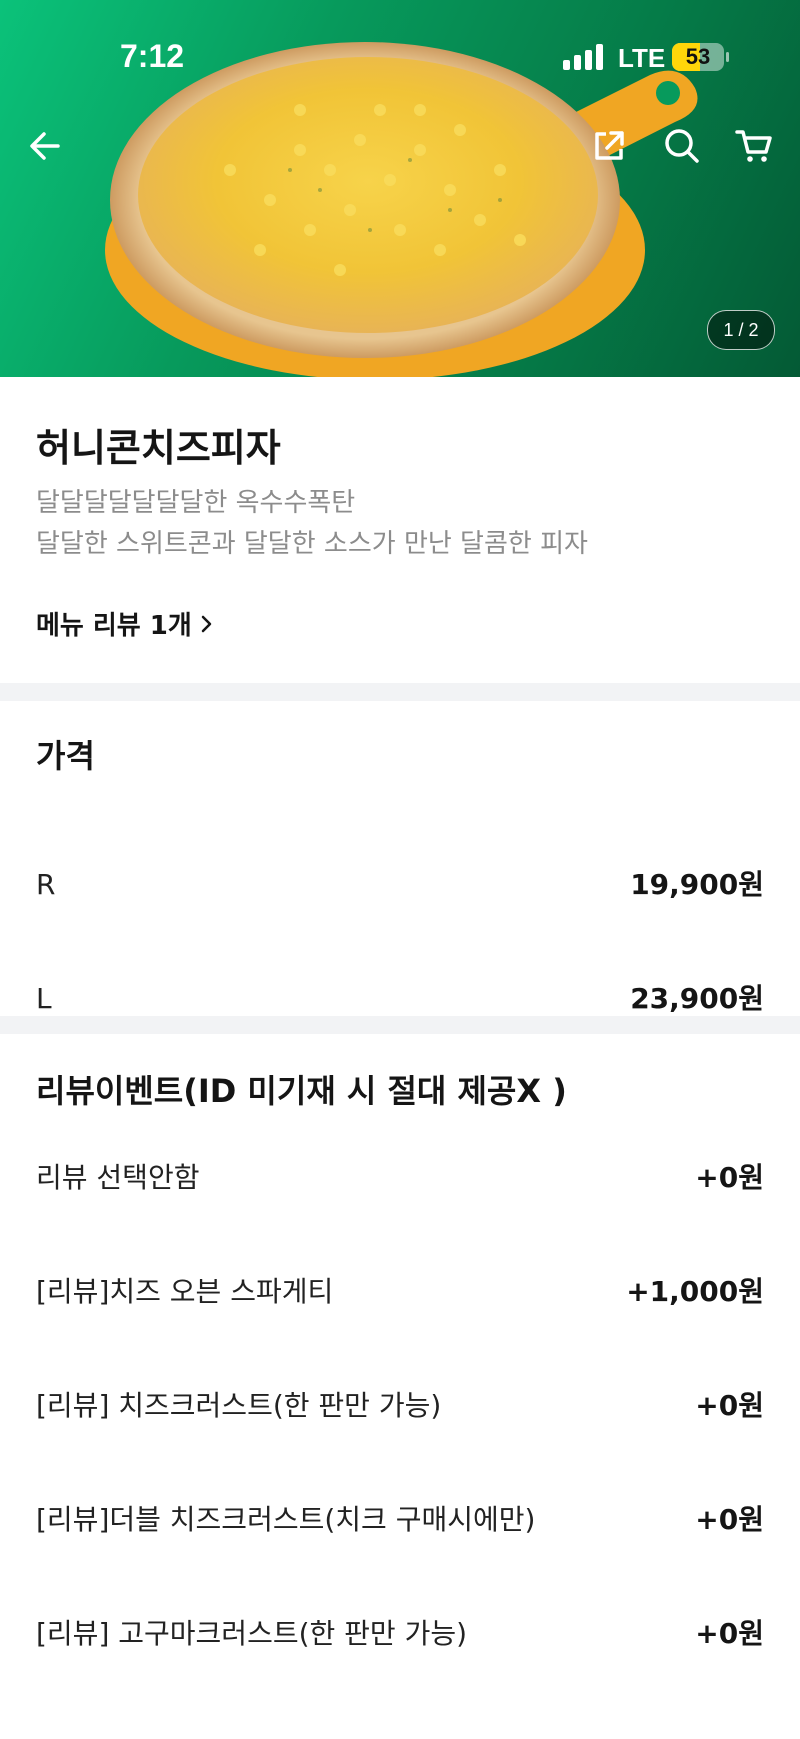 The height and width of the screenshot is (1739, 800). I want to click on review-option-price: +1,000원, so click(695, 1291).